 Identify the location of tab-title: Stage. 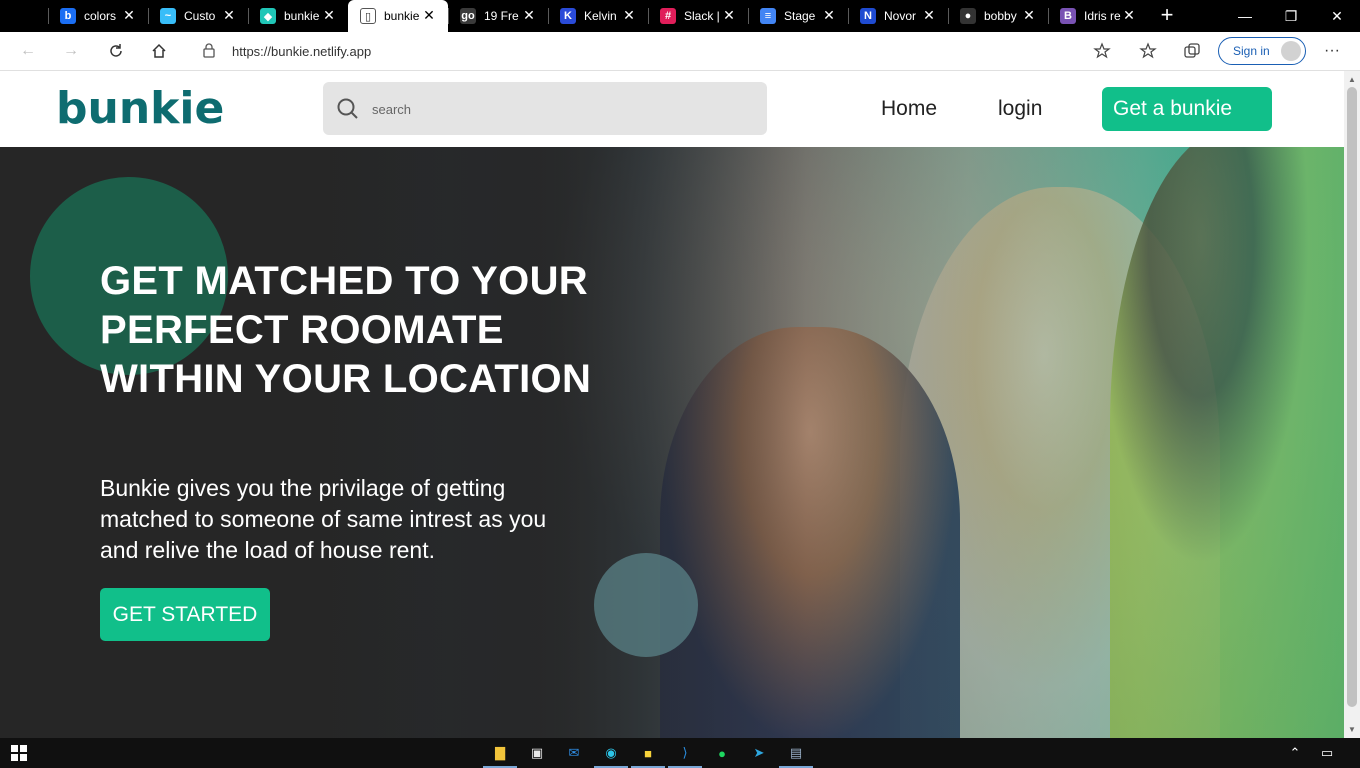
(800, 16).